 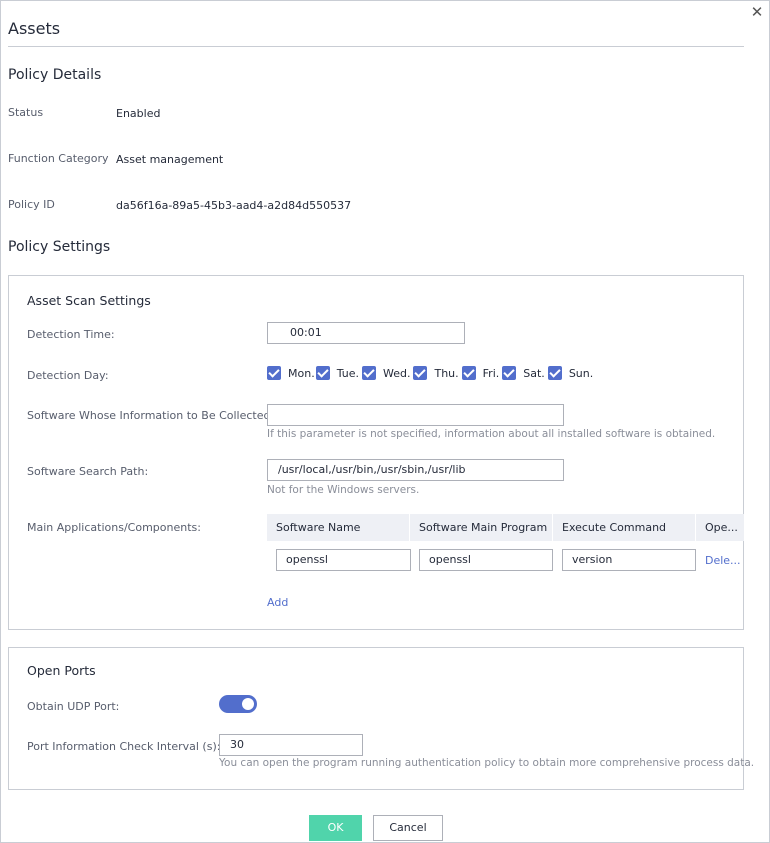 I want to click on ok-button: OK, so click(x=335, y=828).